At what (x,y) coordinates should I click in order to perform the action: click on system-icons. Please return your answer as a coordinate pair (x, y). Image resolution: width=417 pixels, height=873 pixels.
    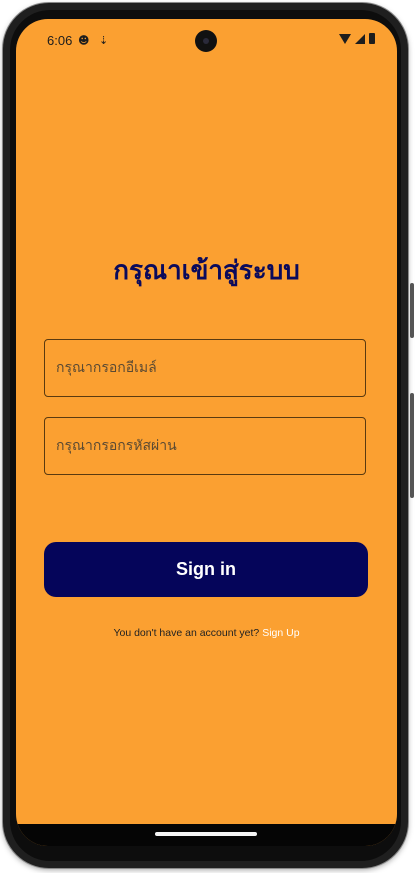
    Looking at the image, I should click on (357, 38).